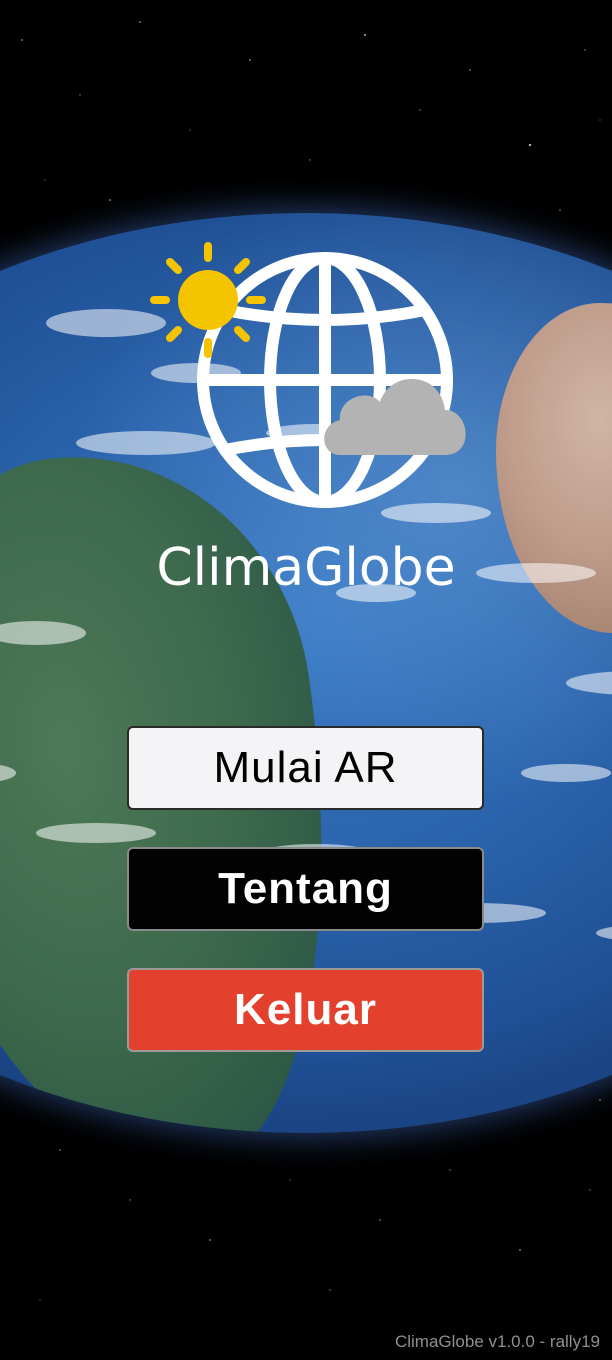 The image size is (612, 1360). What do you see at coordinates (208, 300) in the screenshot?
I see `sun-icon` at bounding box center [208, 300].